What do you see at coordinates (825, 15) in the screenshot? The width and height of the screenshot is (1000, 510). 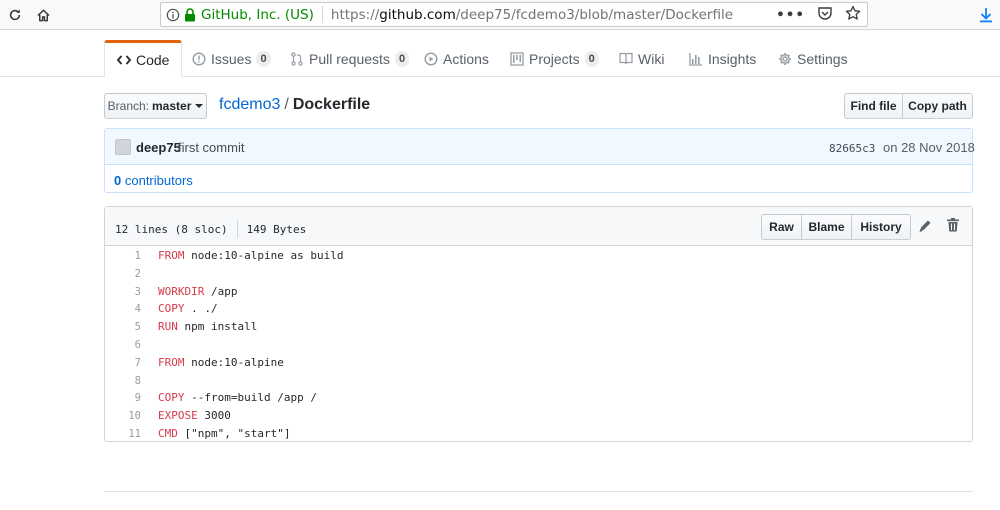 I see `pocket-icon` at bounding box center [825, 15].